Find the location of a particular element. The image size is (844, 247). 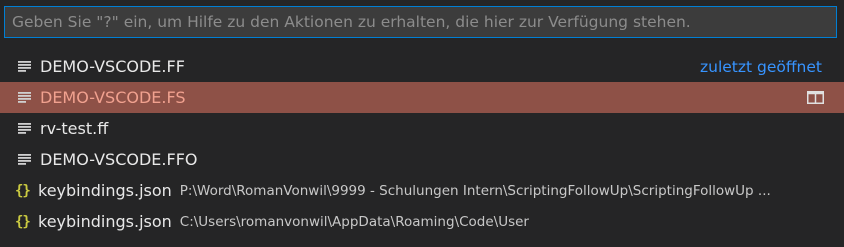

quick-open-search-input is located at coordinates (420, 22).